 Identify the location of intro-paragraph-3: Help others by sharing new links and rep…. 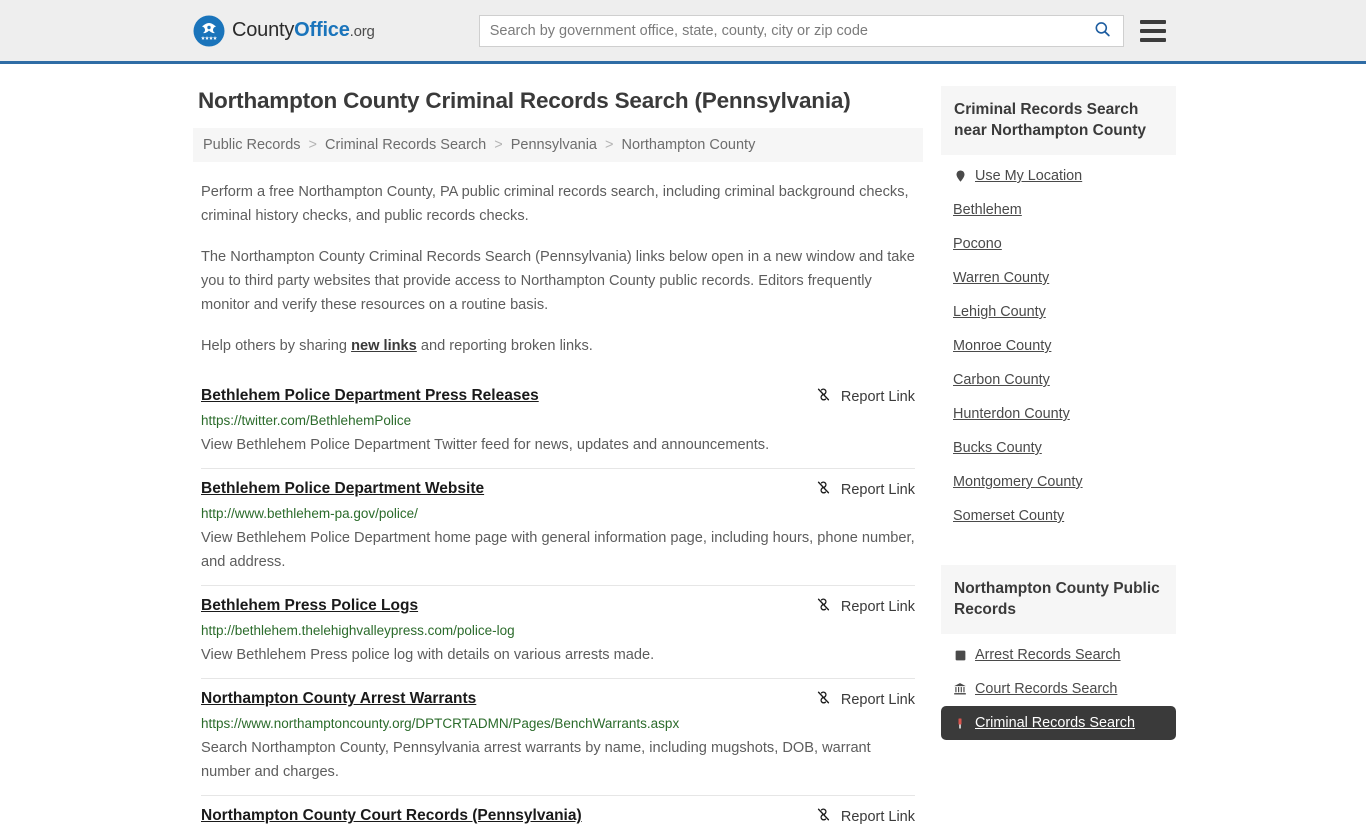
(558, 346).